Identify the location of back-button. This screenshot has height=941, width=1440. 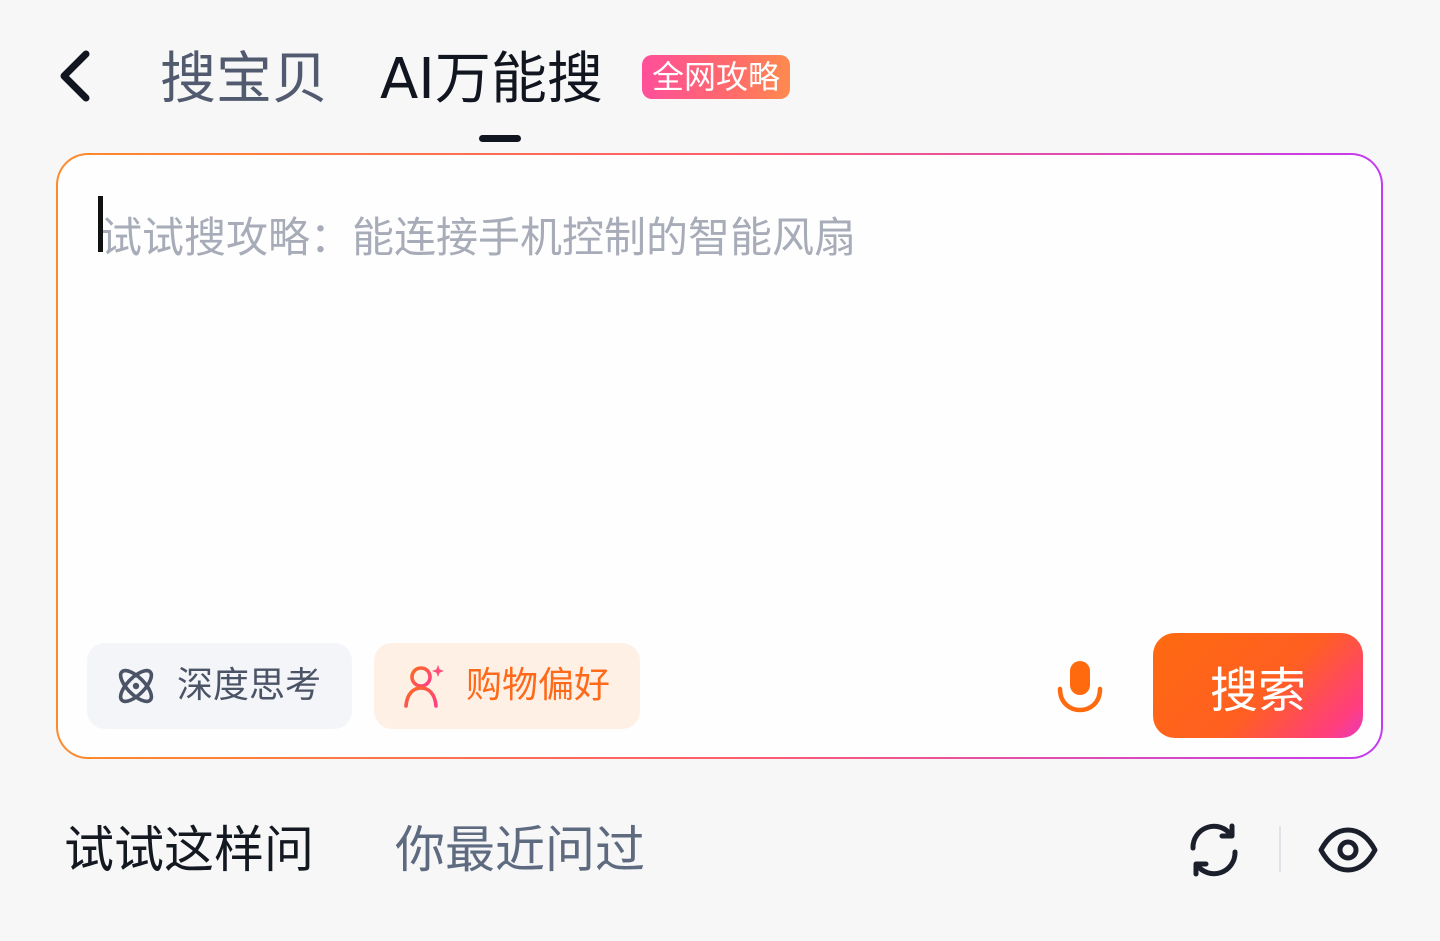
(76, 76).